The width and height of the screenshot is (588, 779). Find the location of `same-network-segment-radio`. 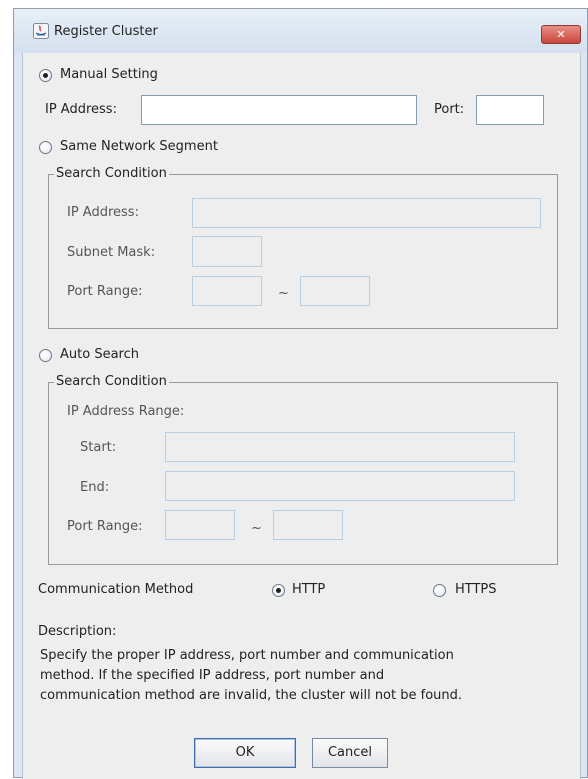

same-network-segment-radio is located at coordinates (45, 147).